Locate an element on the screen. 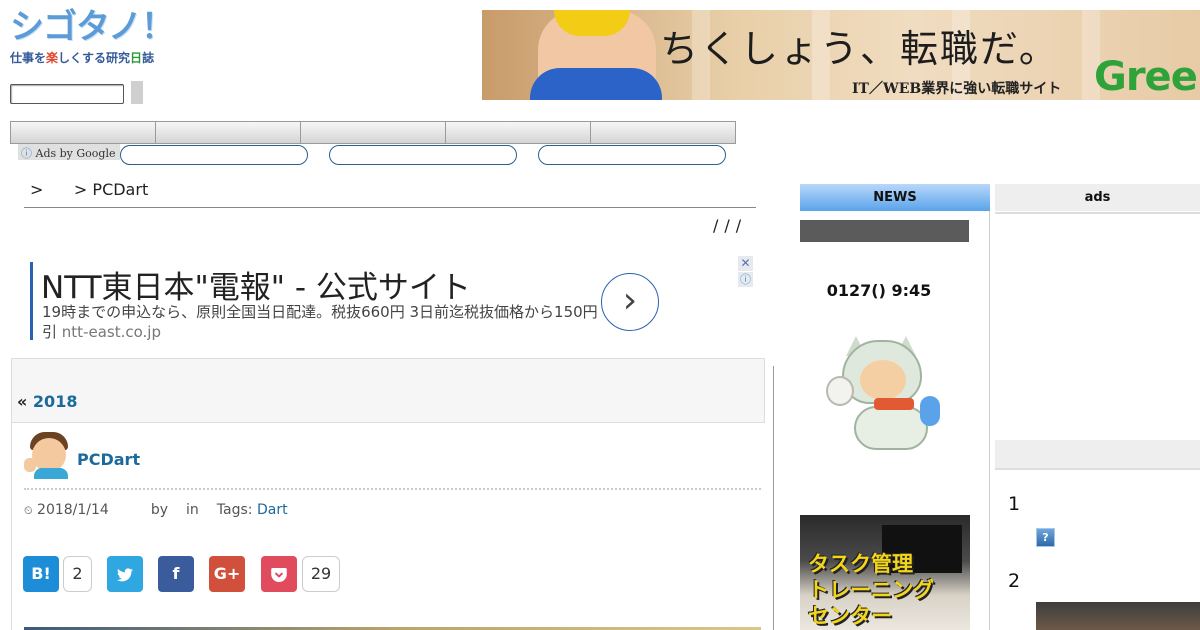 This screenshot has width=1200, height=630. twitter-button is located at coordinates (125, 574).